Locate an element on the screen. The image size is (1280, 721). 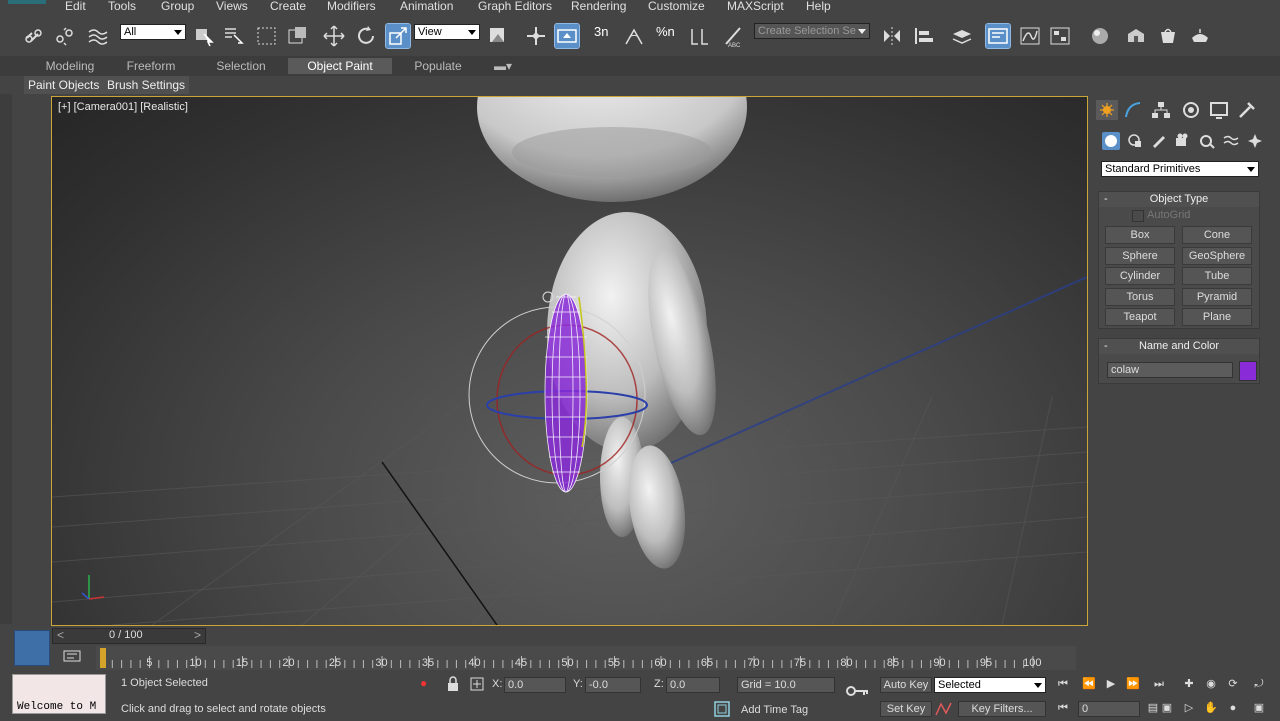
object-color-swatch is located at coordinates (1248, 371).